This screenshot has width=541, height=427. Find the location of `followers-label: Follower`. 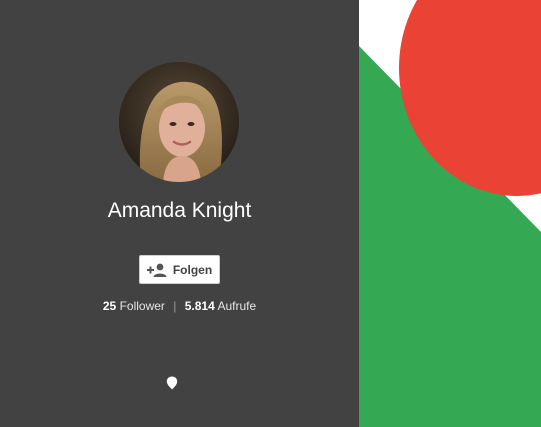

followers-label: Follower is located at coordinates (142, 306).